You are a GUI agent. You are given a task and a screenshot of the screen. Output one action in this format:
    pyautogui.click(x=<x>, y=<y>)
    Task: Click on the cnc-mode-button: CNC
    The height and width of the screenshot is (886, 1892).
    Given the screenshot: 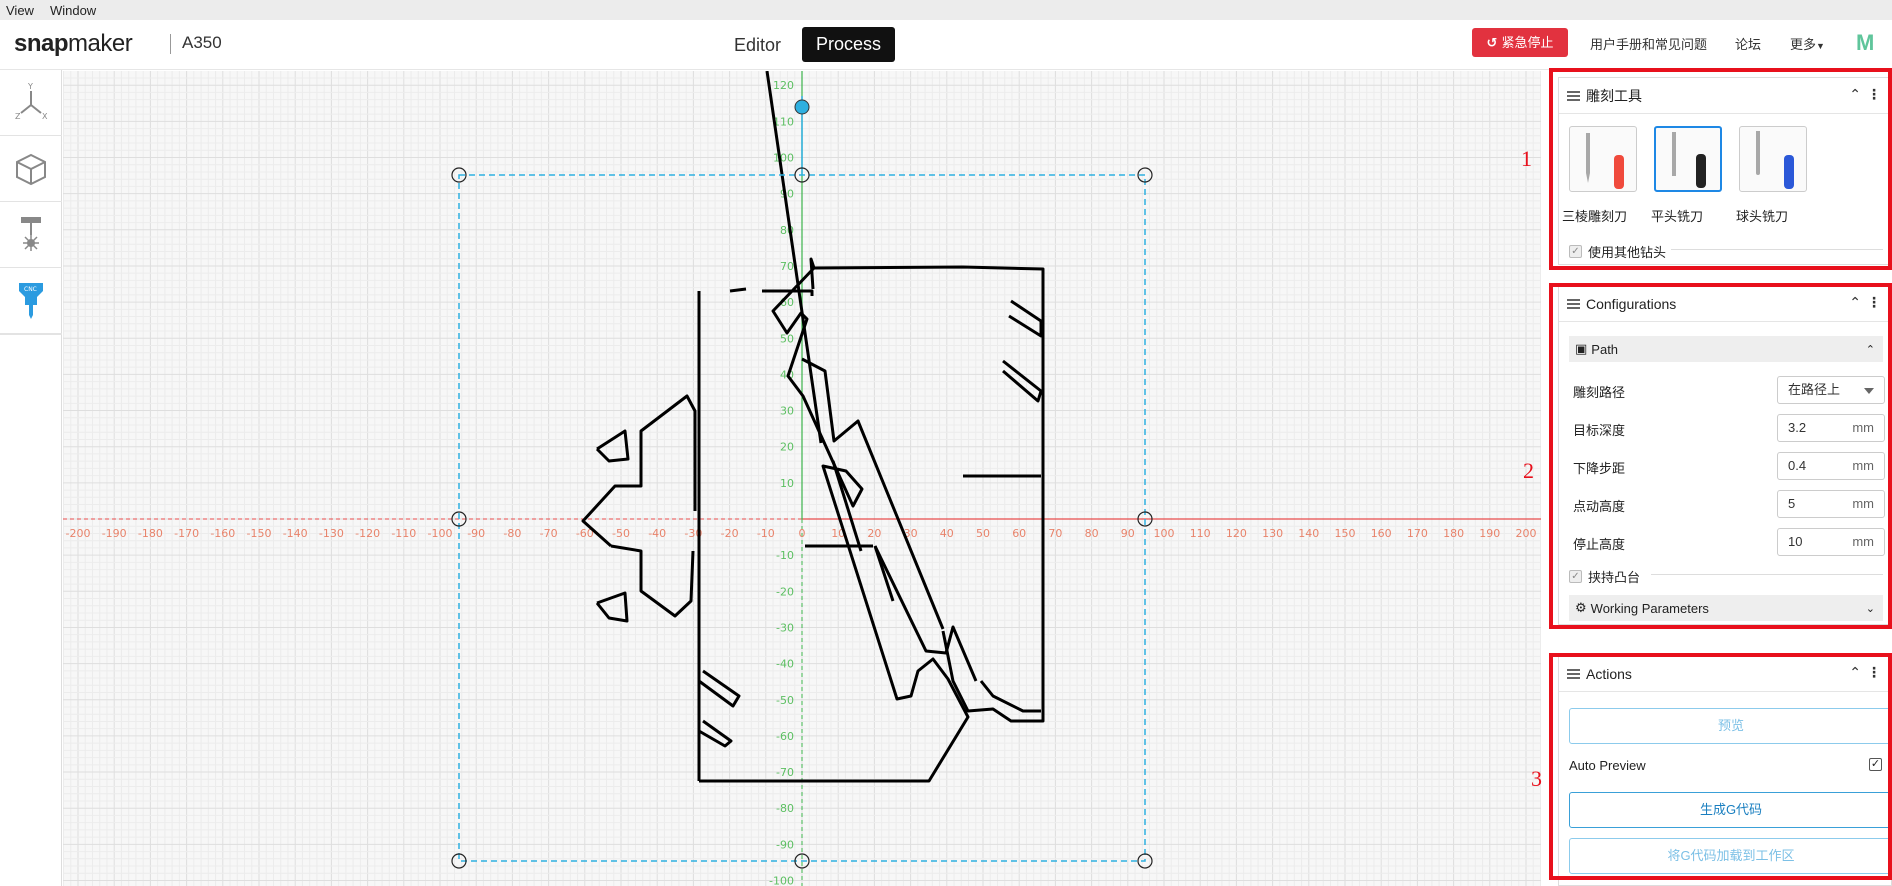 What is the action you would take?
    pyautogui.click(x=31, y=301)
    